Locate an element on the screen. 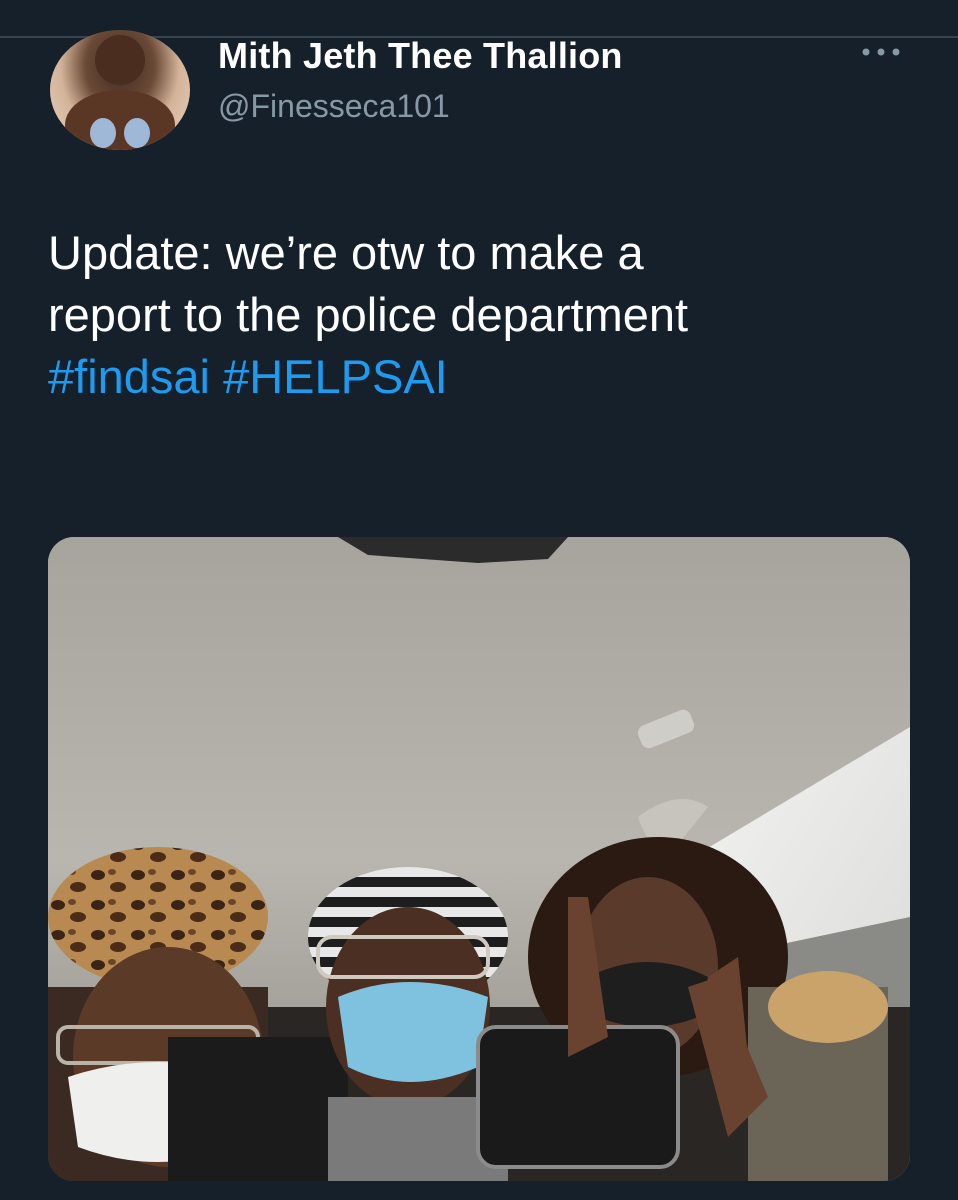  hashtag-findsai: #findsai is located at coordinates (129, 376).